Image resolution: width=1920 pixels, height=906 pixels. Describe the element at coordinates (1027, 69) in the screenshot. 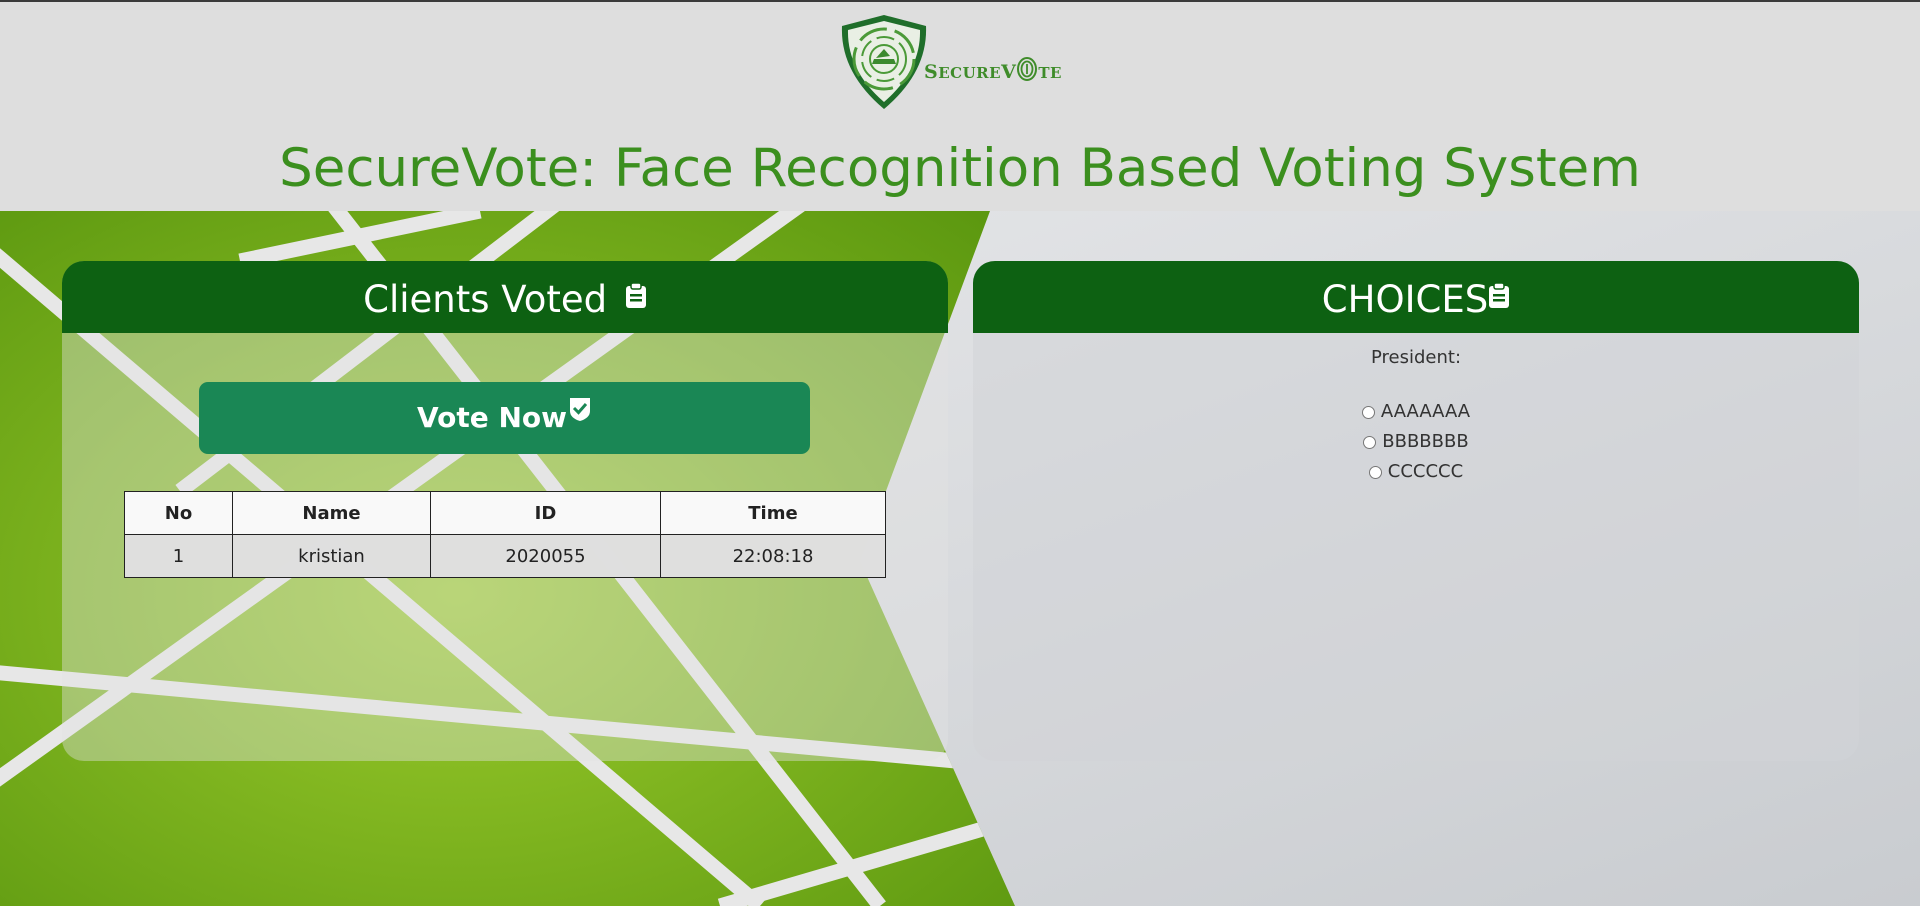

I see `fingerprint-icon` at that location.